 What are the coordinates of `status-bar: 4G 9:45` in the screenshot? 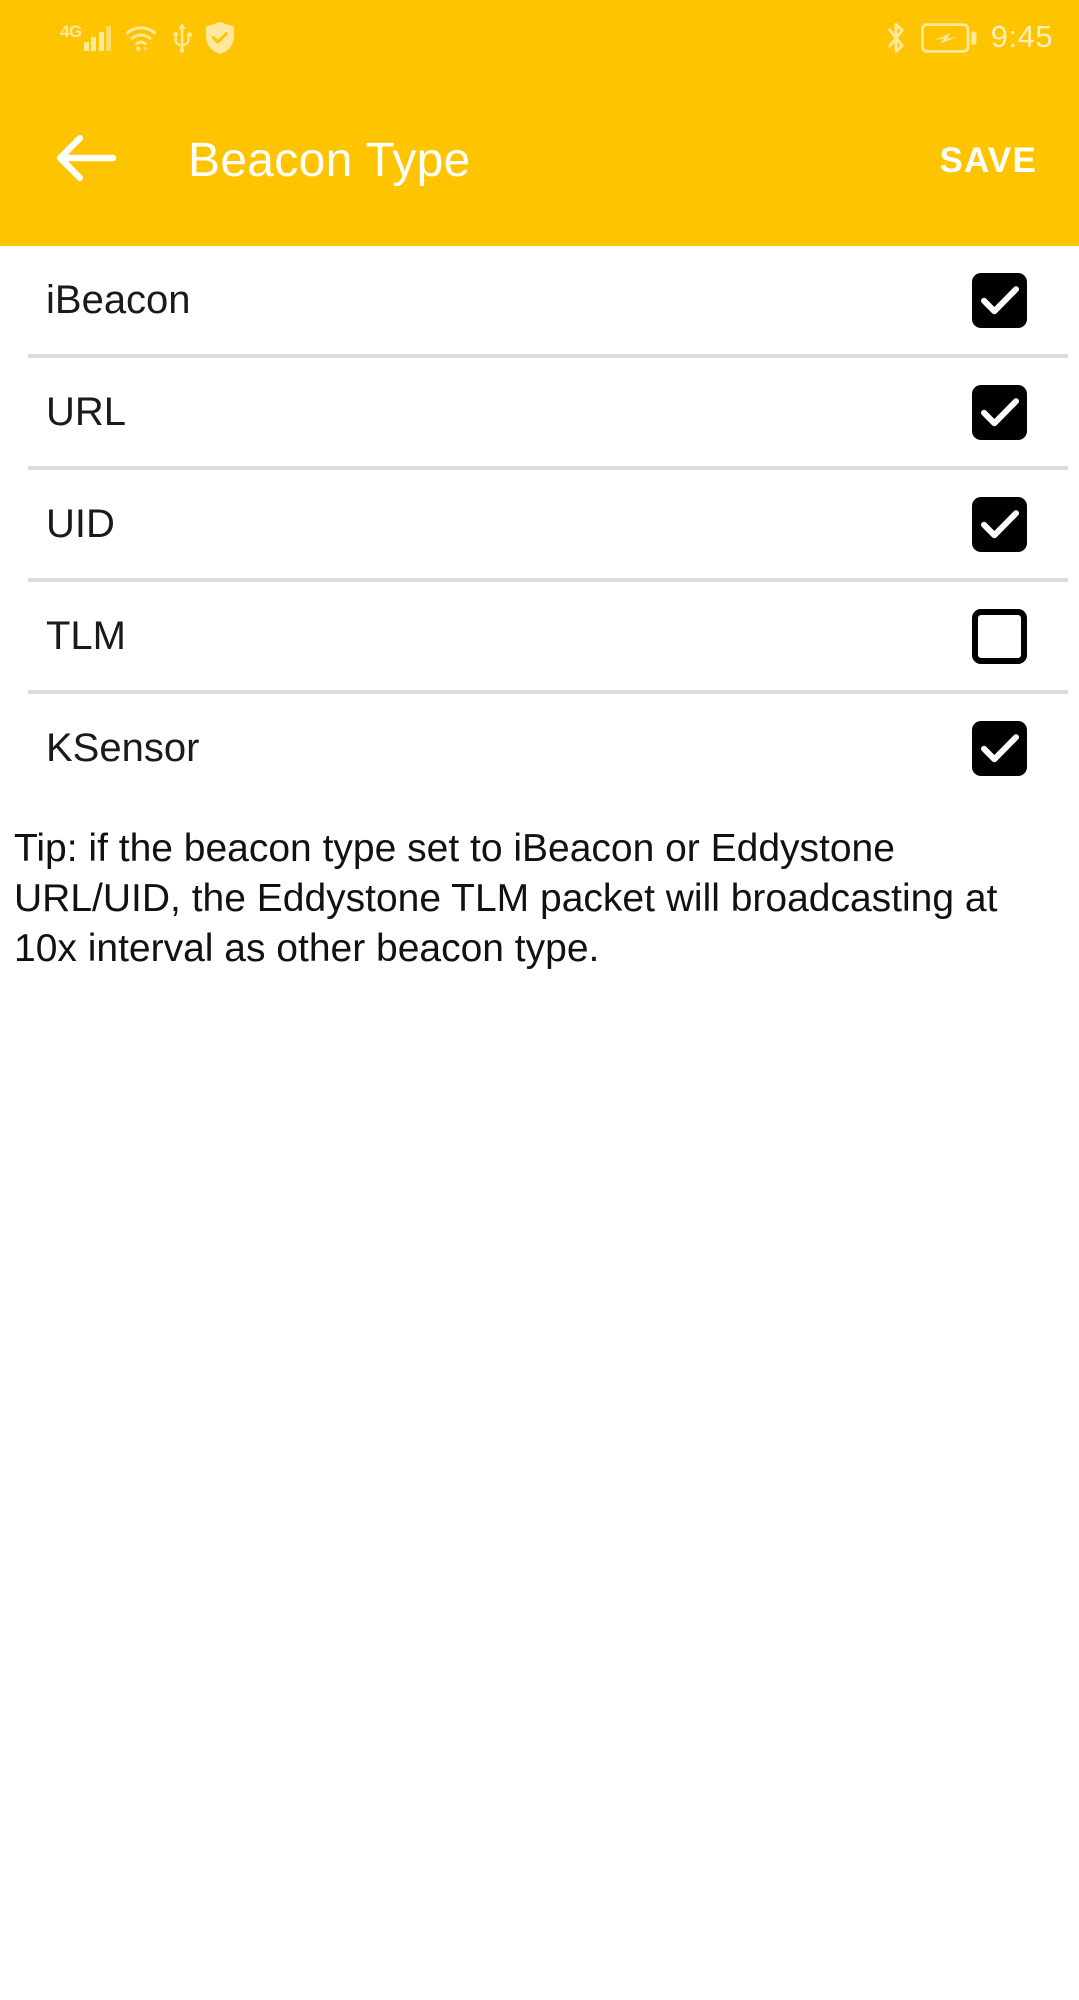 It's located at (539, 37).